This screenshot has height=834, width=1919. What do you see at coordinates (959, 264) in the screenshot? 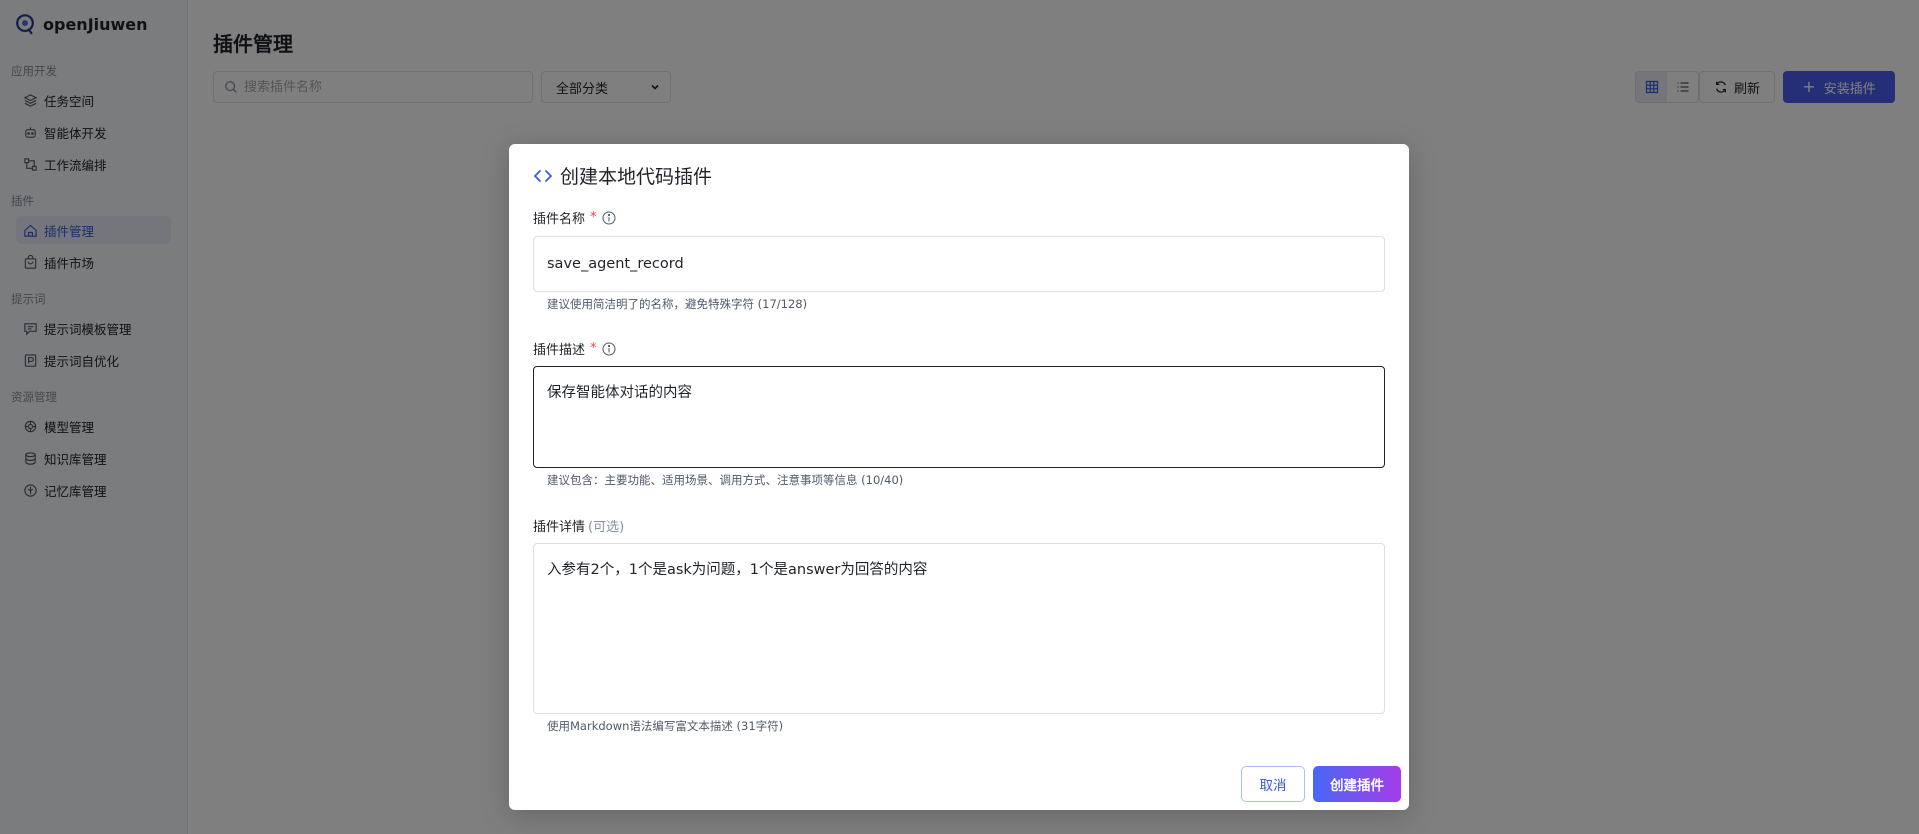
I see `plugin-name-input: save_agent_record` at bounding box center [959, 264].